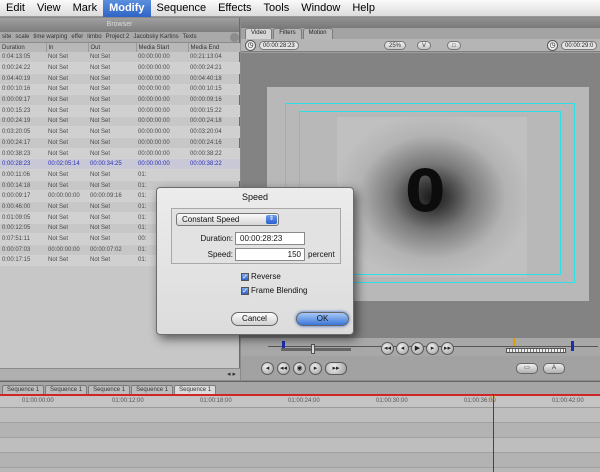 This screenshot has height=472, width=600. Describe the element at coordinates (85, 8) in the screenshot. I see `menu-mark: Mark` at that location.